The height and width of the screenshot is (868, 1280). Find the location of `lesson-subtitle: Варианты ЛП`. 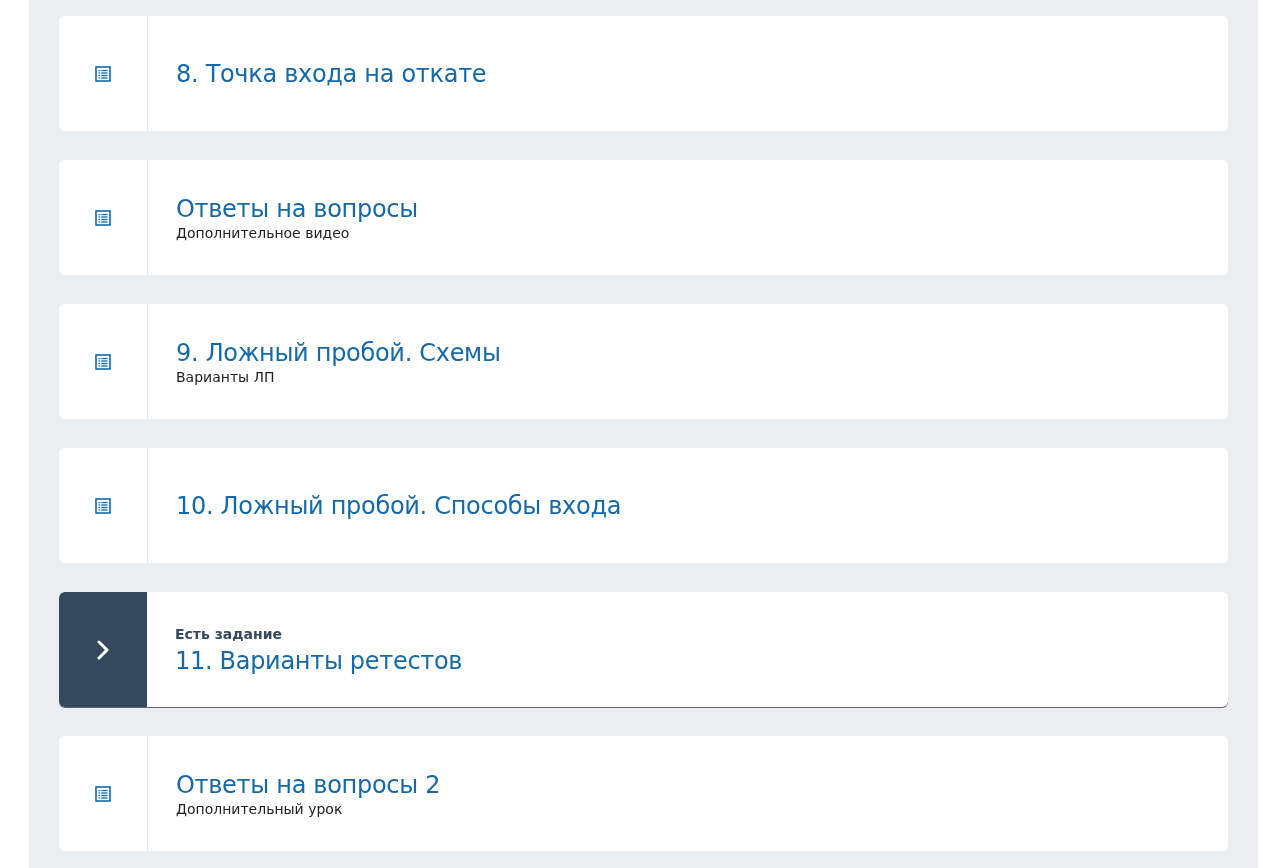

lesson-subtitle: Варианты ЛП is located at coordinates (226, 376).